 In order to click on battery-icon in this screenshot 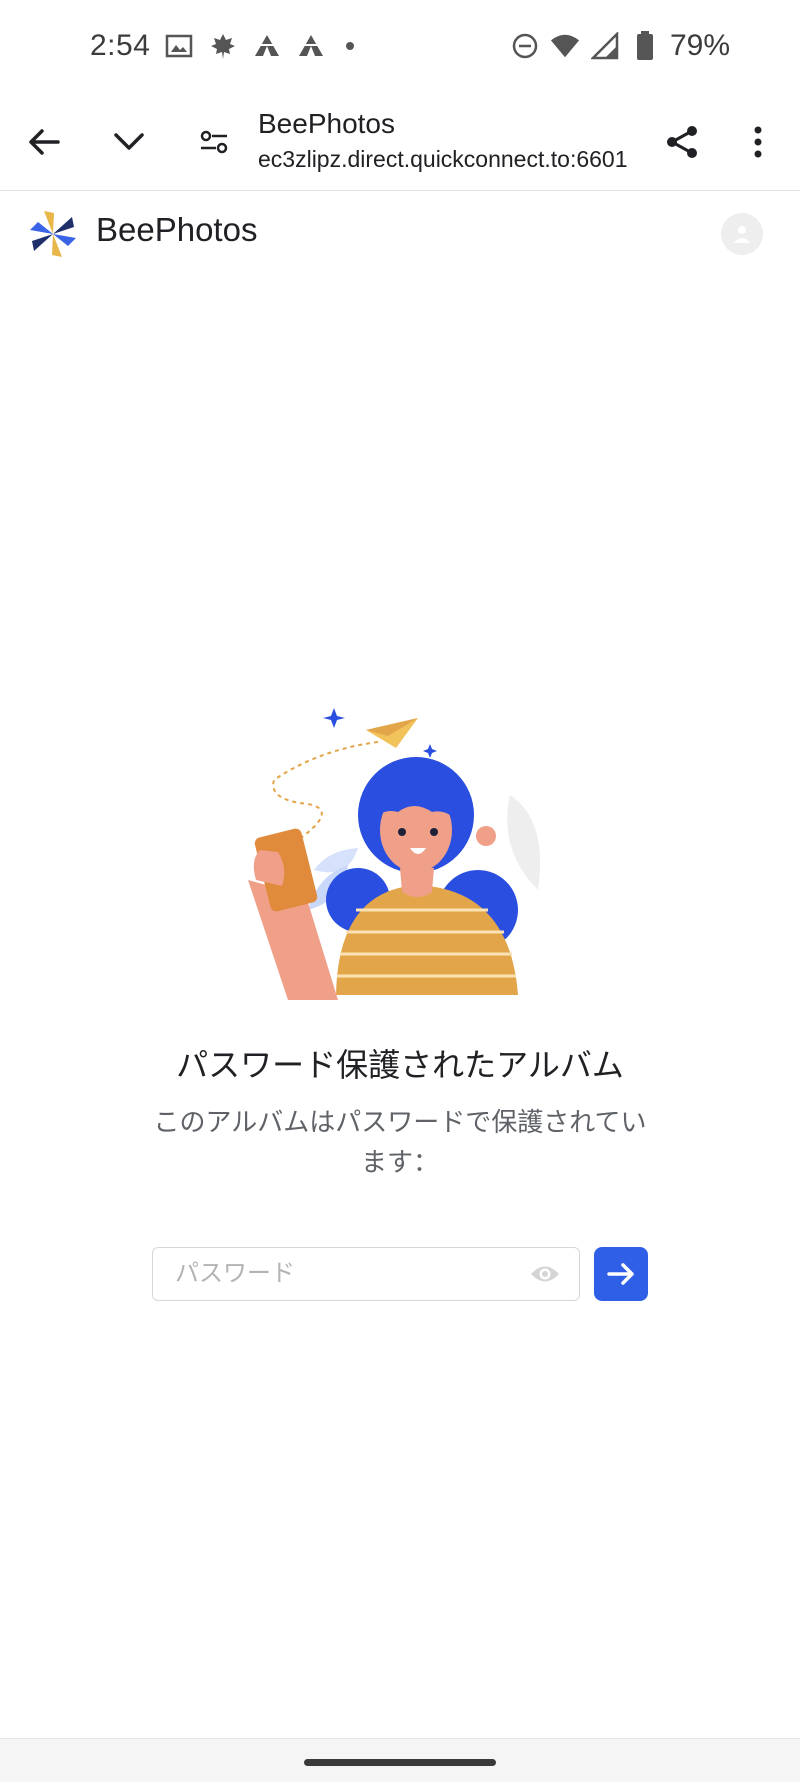, I will do `click(645, 46)`.